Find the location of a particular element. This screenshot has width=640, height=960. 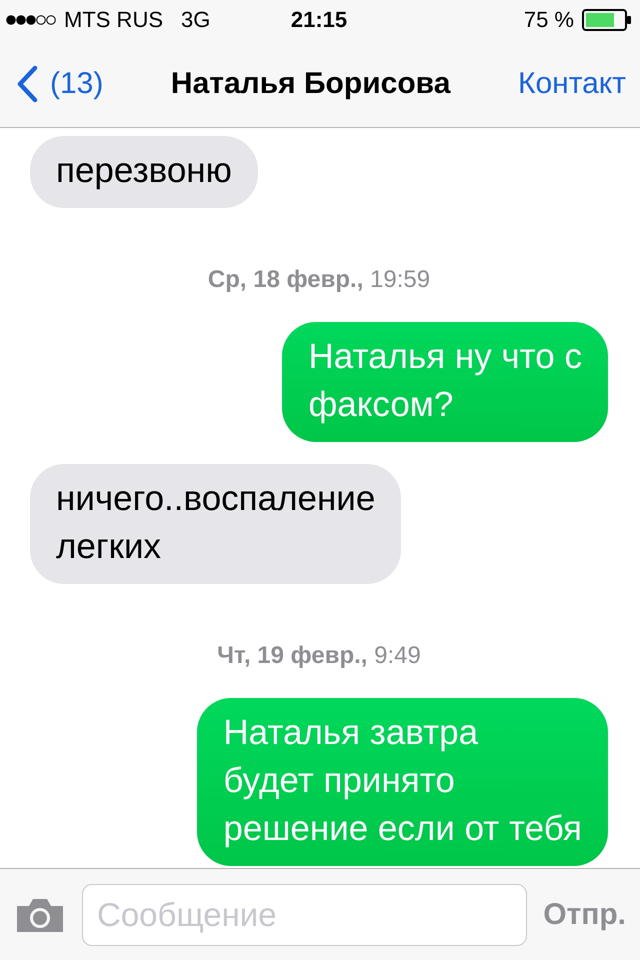

battery-percent: 75 % is located at coordinates (549, 20).